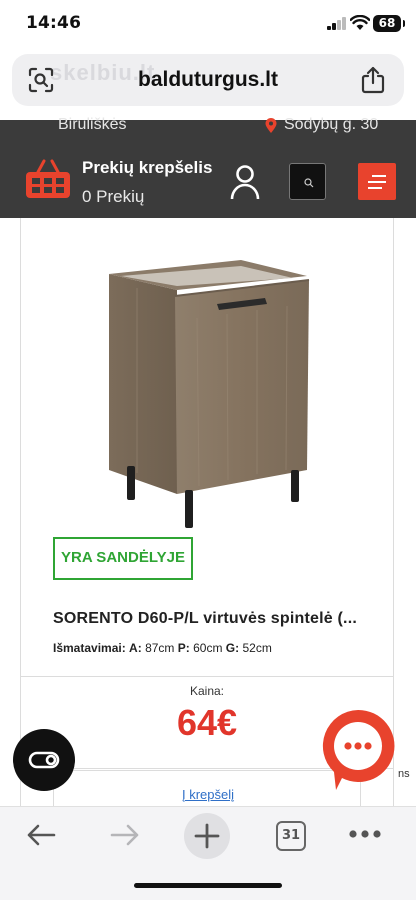 This screenshot has width=416, height=900. Describe the element at coordinates (54, 23) in the screenshot. I see `status-time: 14:46` at that location.